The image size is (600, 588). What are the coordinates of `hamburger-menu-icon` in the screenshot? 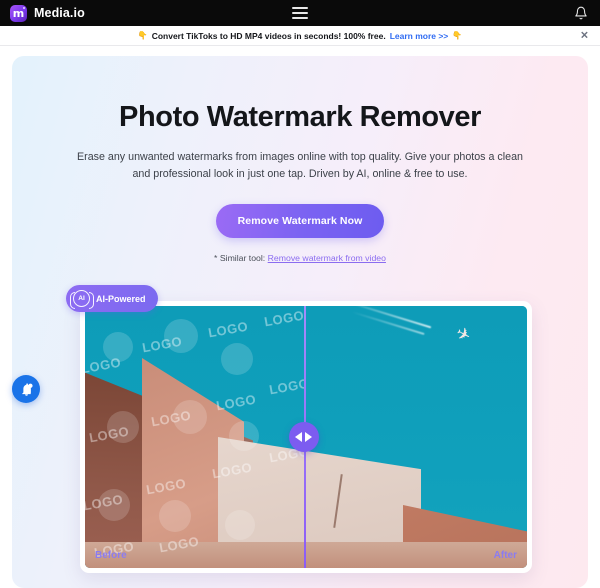 It's located at (300, 13).